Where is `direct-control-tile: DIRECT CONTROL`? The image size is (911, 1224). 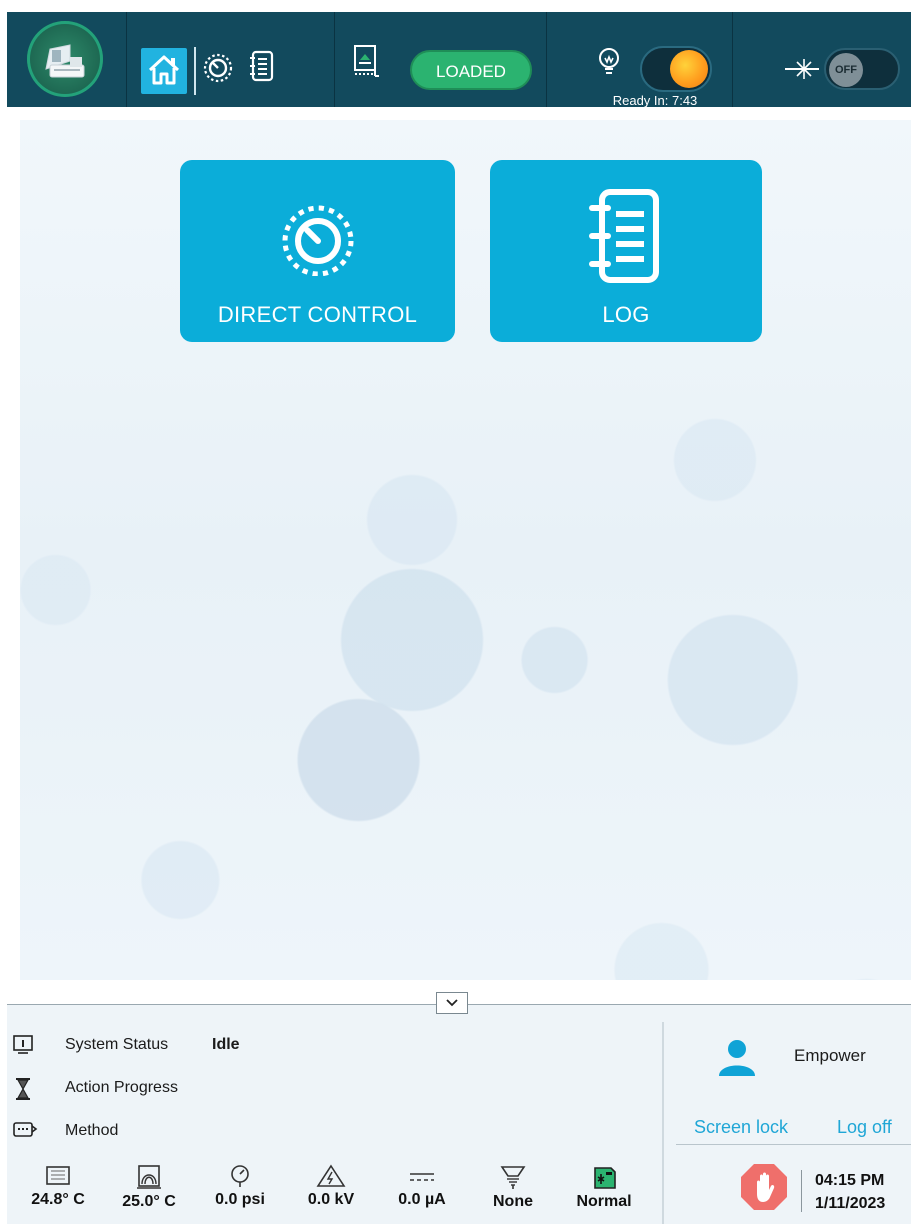 direct-control-tile: DIRECT CONTROL is located at coordinates (317, 251).